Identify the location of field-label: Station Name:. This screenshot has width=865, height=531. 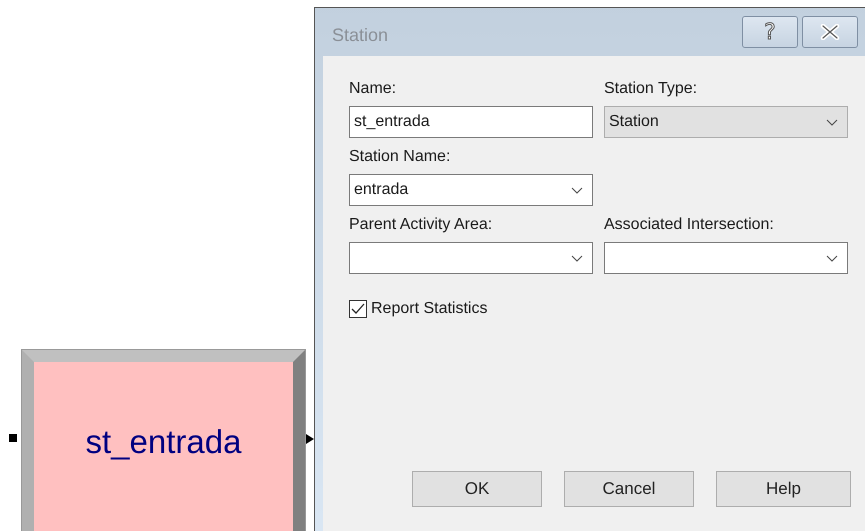
(400, 157).